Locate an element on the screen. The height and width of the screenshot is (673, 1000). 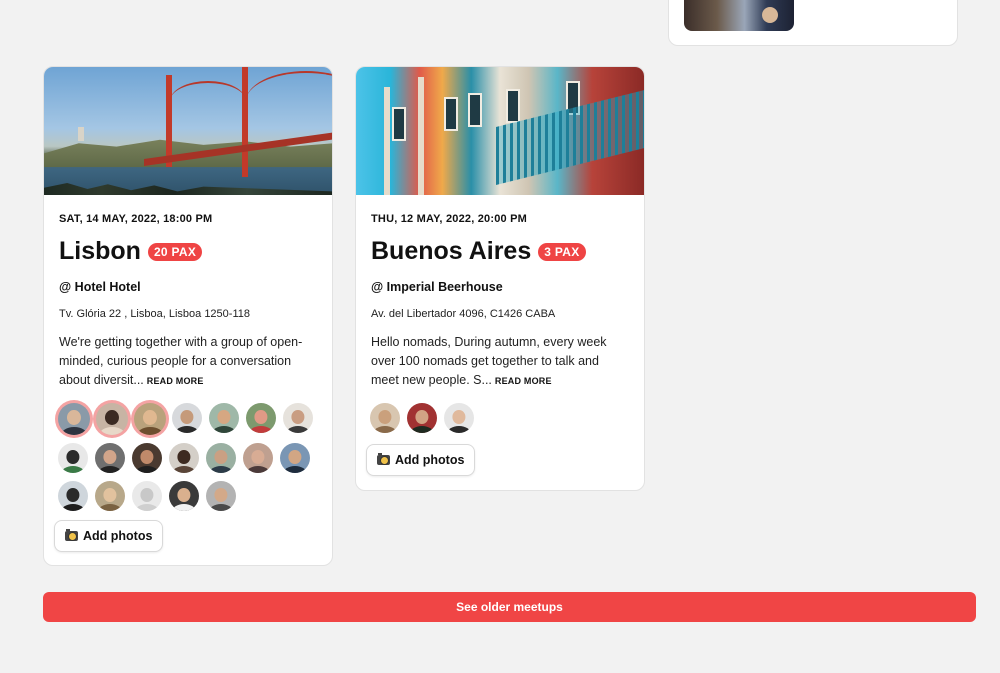
meetup-city: Lisbon is located at coordinates (100, 251).